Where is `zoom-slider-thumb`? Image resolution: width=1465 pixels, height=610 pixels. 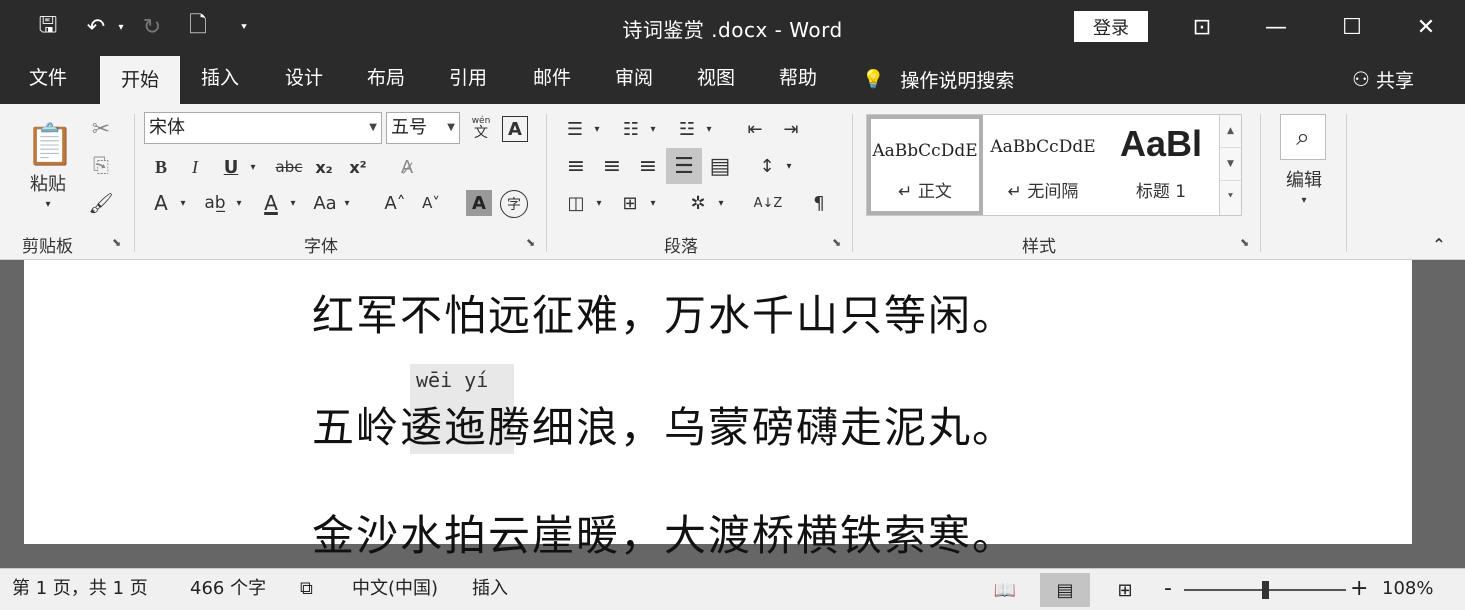 zoom-slider-thumb is located at coordinates (1265, 590).